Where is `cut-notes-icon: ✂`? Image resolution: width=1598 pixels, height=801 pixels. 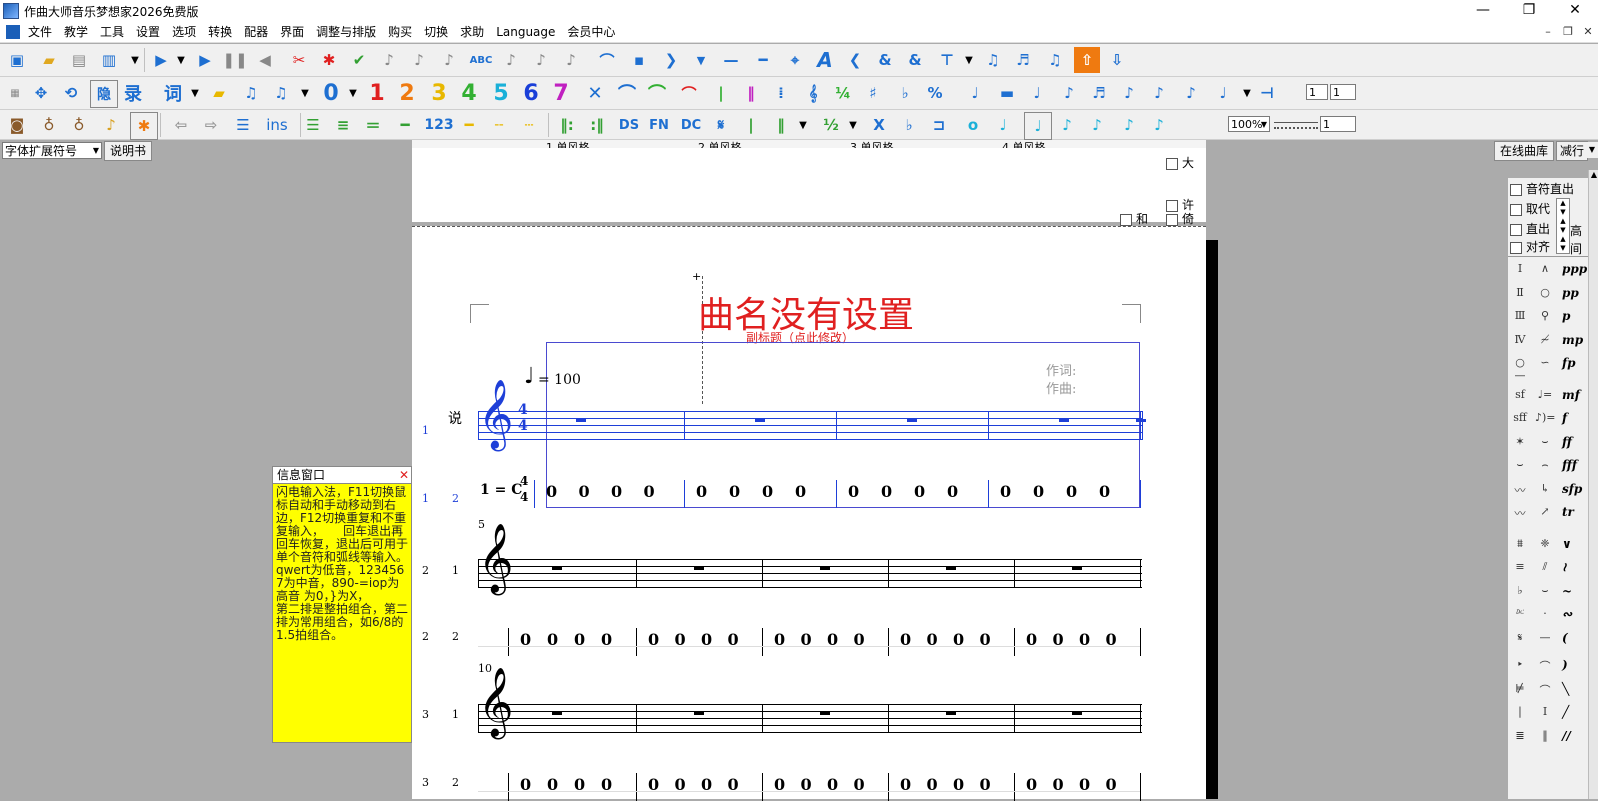
cut-notes-icon: ✂ is located at coordinates (299, 60).